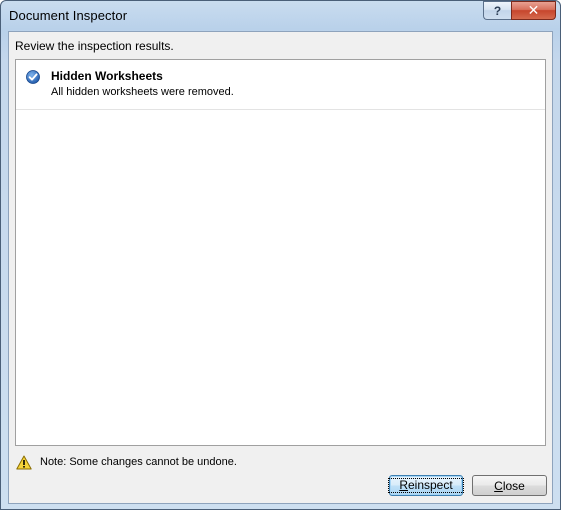 The image size is (561, 510). What do you see at coordinates (280, 16) in the screenshot?
I see `title-bar: Document Inspector ? ✕` at bounding box center [280, 16].